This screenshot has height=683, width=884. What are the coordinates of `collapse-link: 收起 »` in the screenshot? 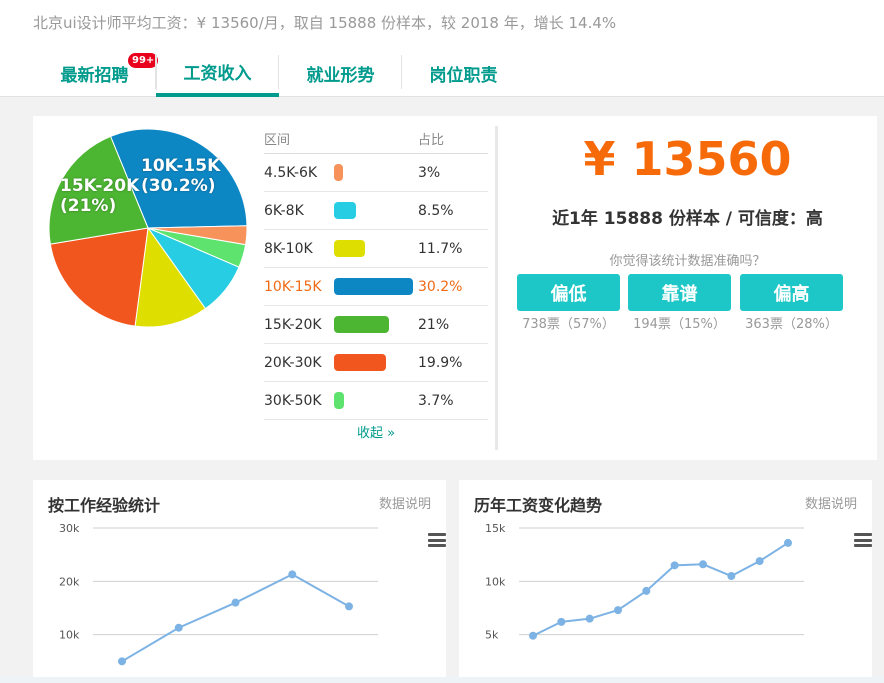 It's located at (376, 431).